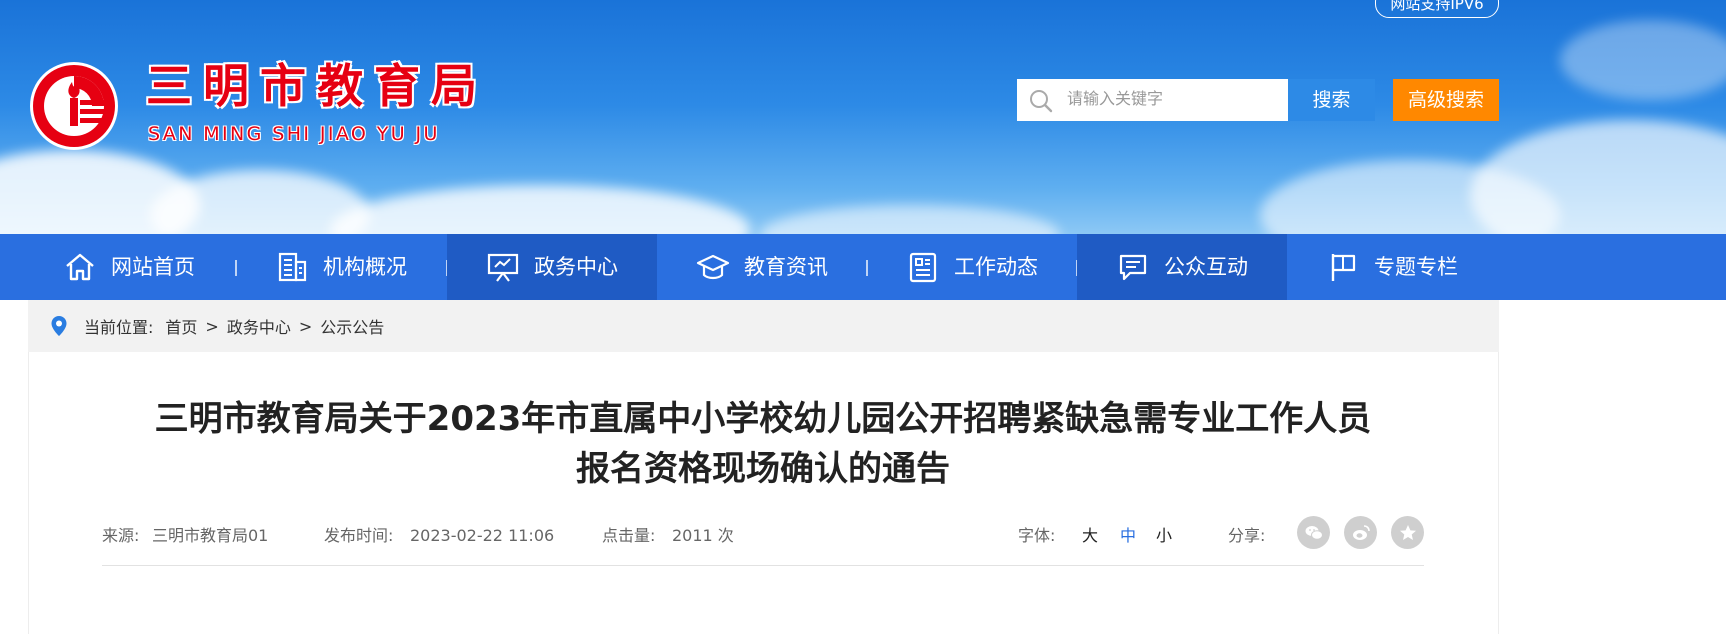 This screenshot has width=1726, height=634. Describe the element at coordinates (1037, 535) in the screenshot. I see `font-size-label: 字体:` at that location.